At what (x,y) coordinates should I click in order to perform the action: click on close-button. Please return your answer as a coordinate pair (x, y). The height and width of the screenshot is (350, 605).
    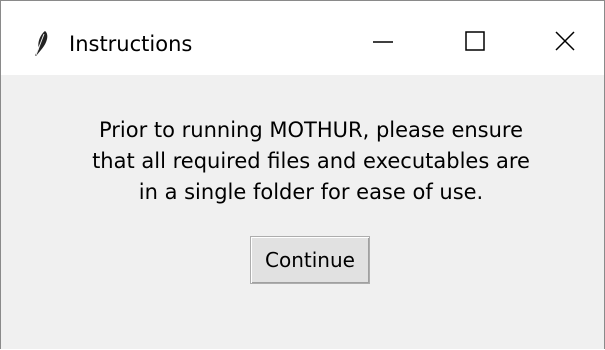
    Looking at the image, I should click on (565, 43).